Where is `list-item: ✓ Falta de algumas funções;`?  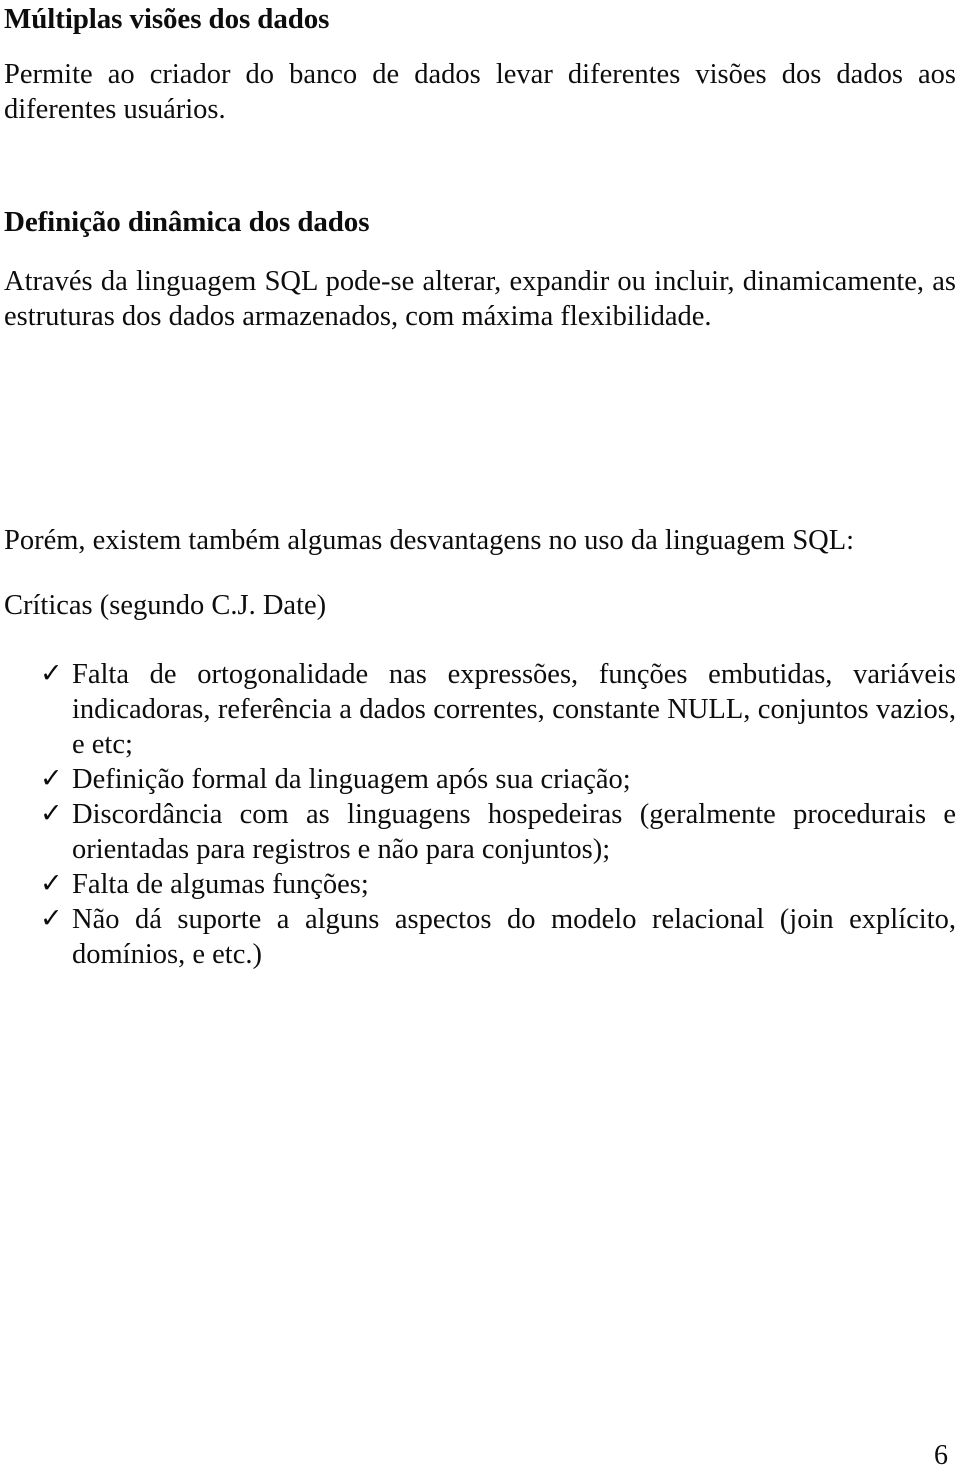
list-item: ✓ Falta de algumas funções; is located at coordinates (480, 884).